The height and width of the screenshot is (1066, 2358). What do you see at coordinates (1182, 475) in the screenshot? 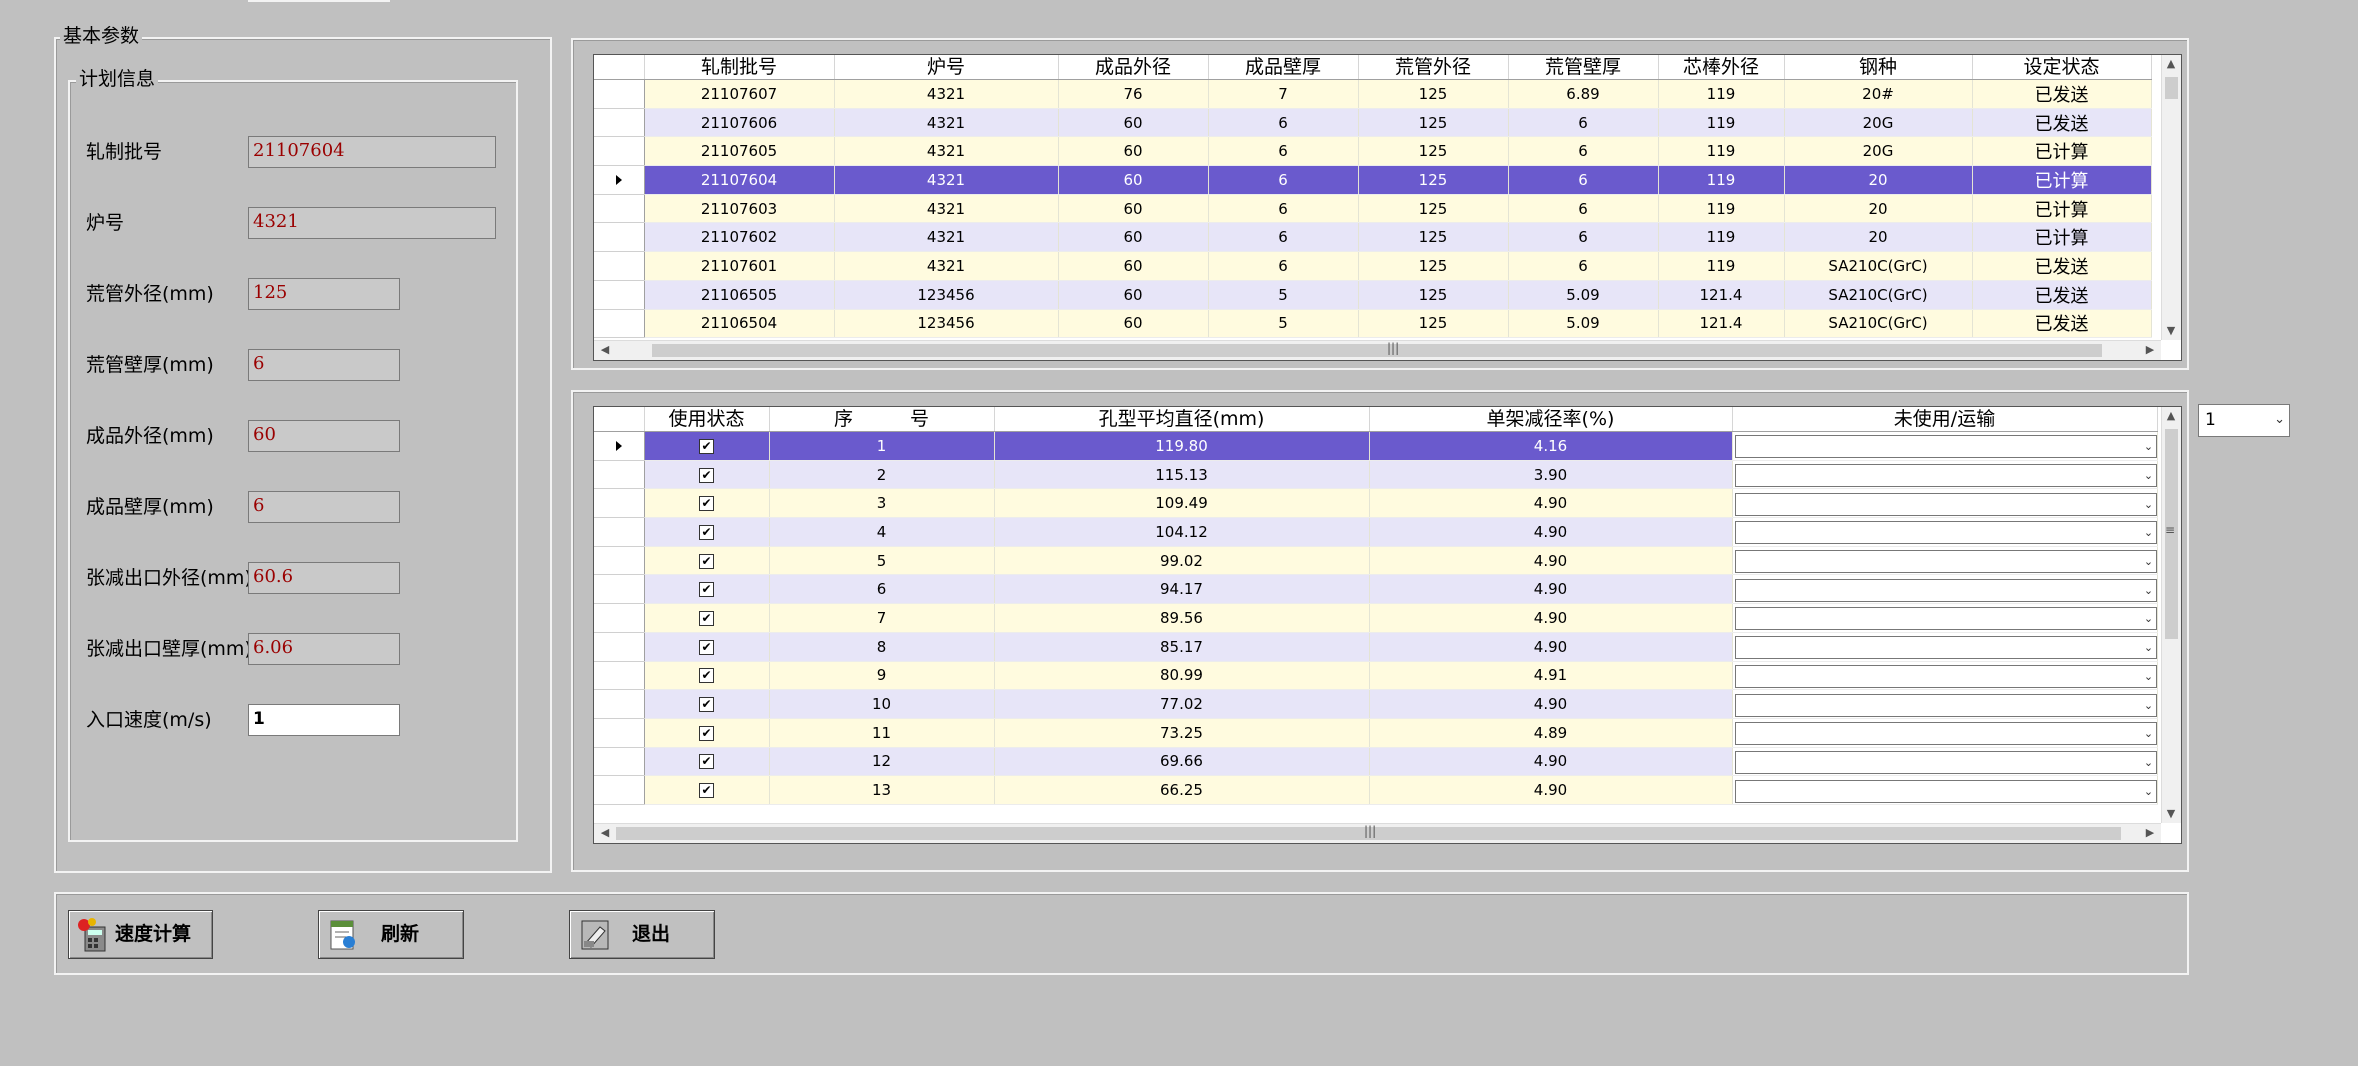
I see `table-cell: 115.13` at bounding box center [1182, 475].